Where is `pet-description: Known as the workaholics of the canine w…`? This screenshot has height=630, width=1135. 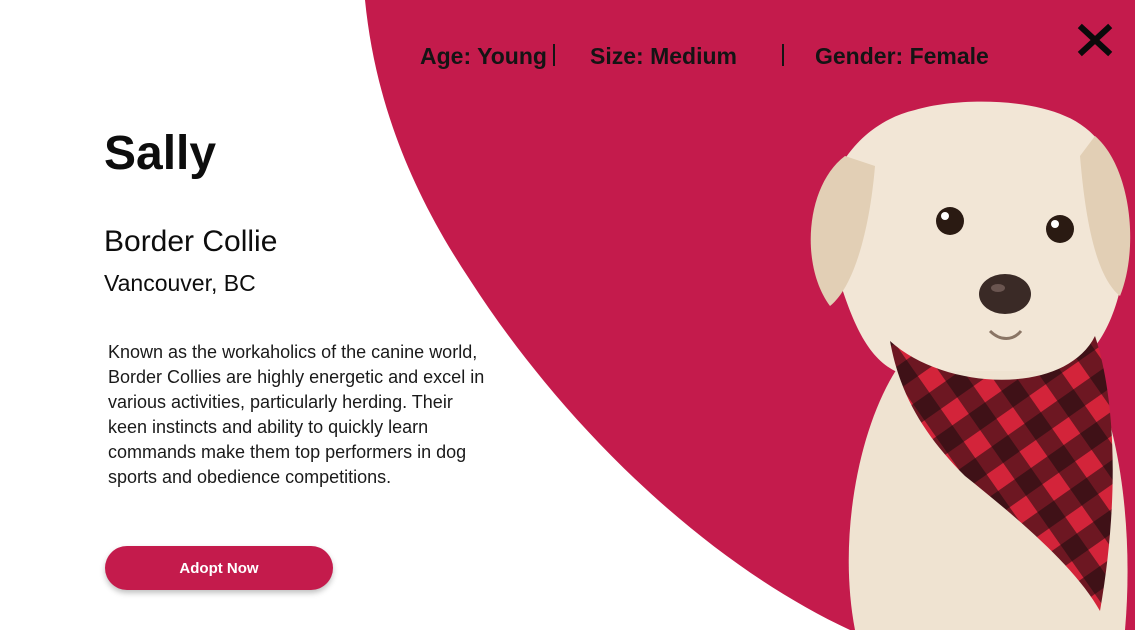 pet-description: Known as the workaholics of the canine w… is located at coordinates (296, 414).